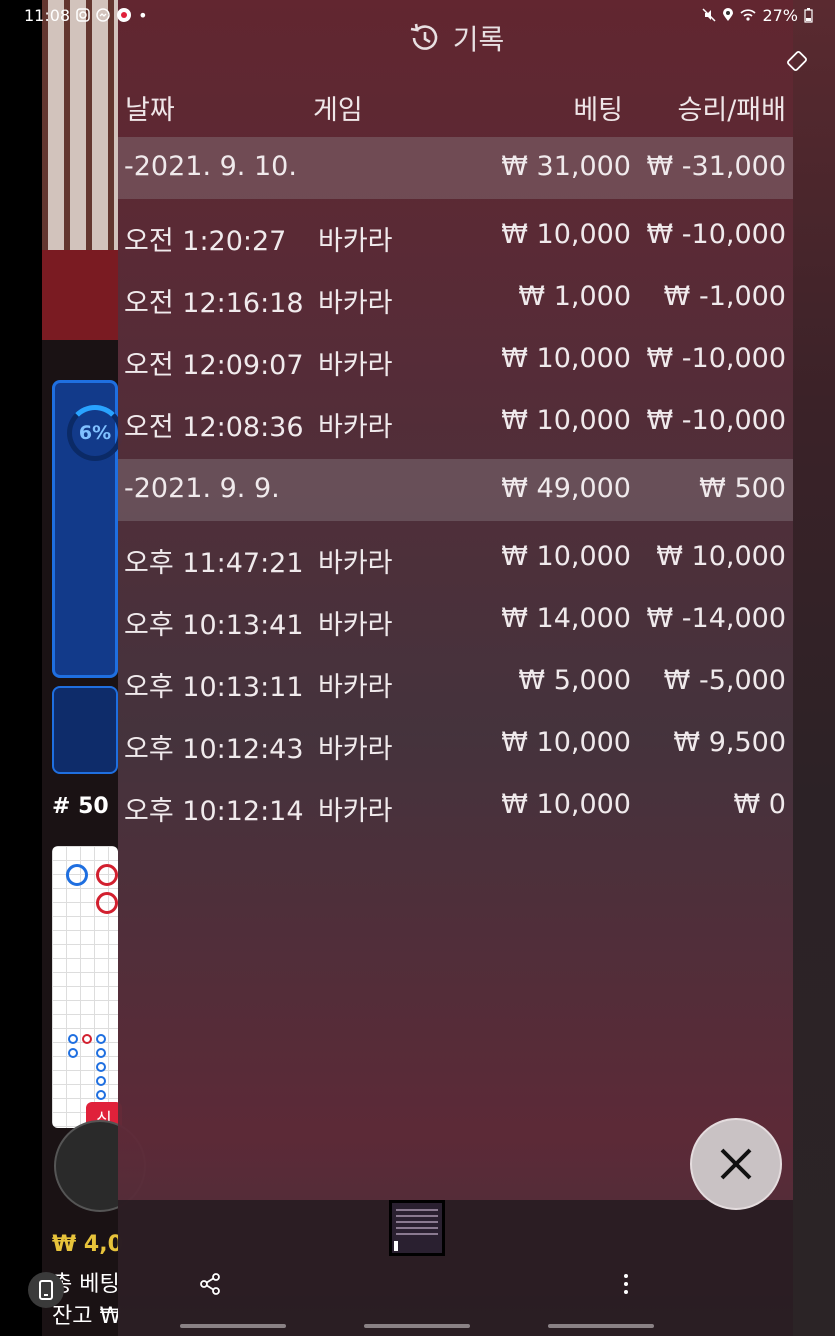  I want to click on date-group-row: -2021. 9. 10. ₩ 31,000 ₩ -31,000, so click(455, 168).